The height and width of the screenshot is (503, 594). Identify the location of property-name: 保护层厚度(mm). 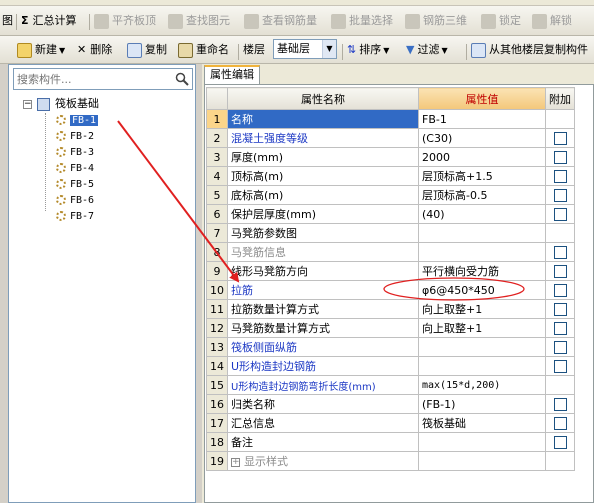
(323, 214).